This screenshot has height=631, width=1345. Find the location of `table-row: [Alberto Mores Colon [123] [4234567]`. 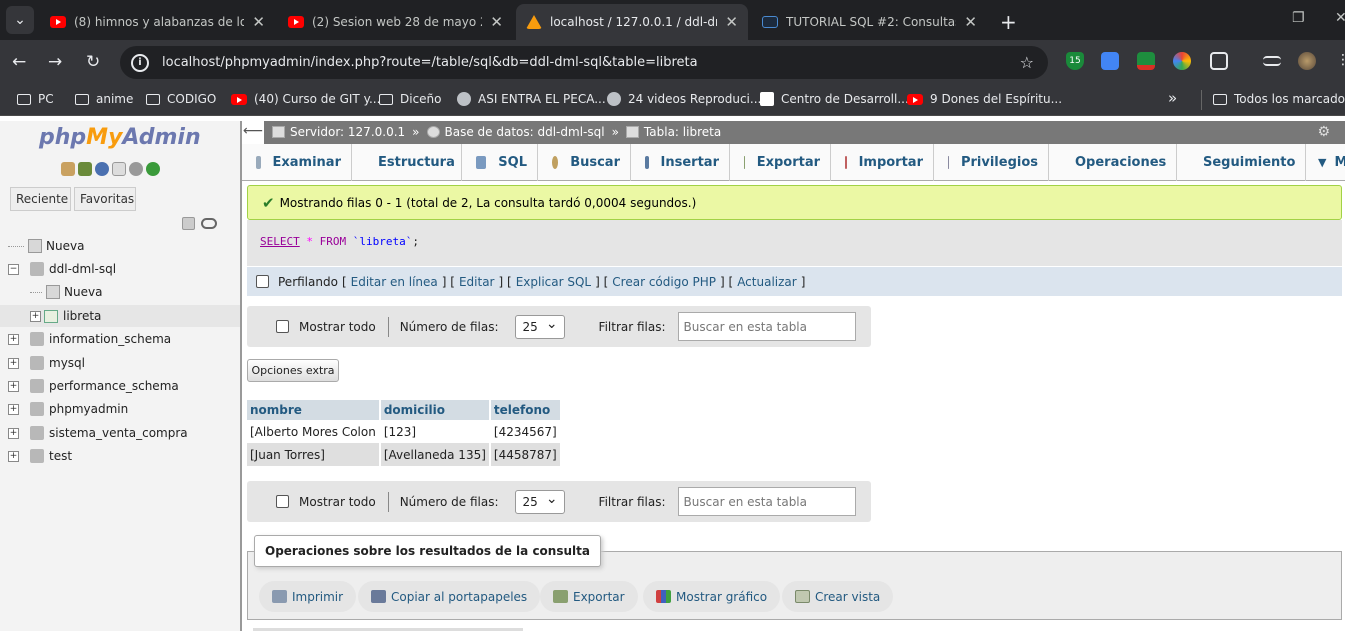

table-row: [Alberto Mores Colon [123] [4234567] is located at coordinates (404, 431).